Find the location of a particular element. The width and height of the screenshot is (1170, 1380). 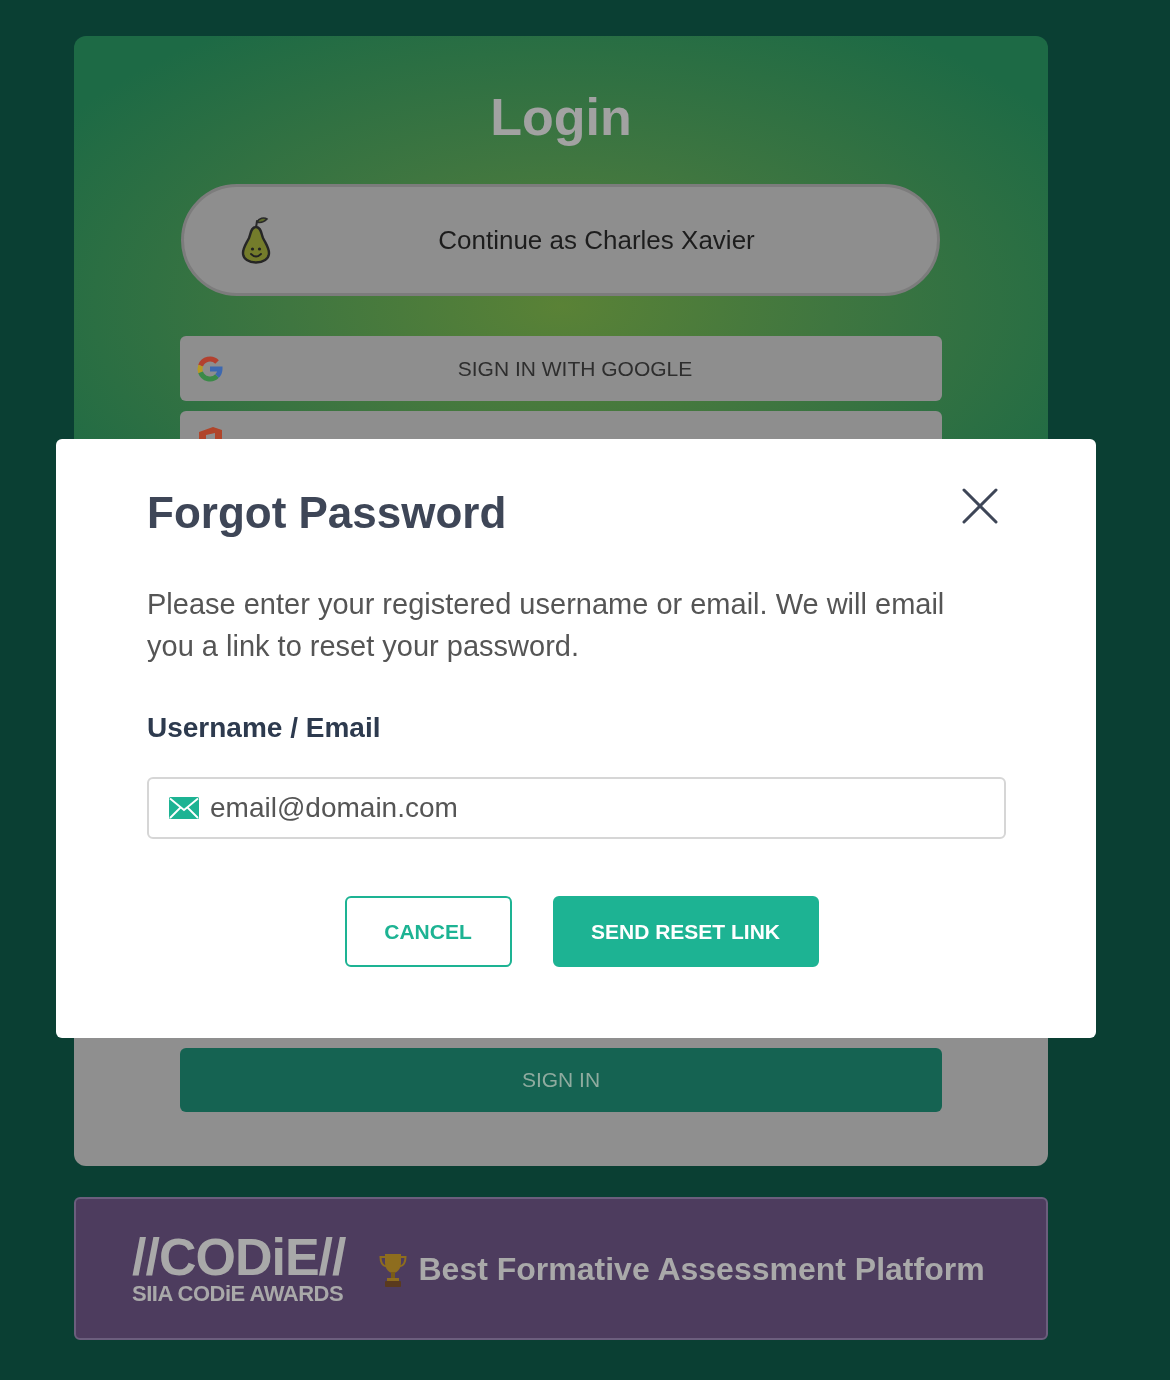

send-reset-link-button: SEND RESET LINK is located at coordinates (685, 931).